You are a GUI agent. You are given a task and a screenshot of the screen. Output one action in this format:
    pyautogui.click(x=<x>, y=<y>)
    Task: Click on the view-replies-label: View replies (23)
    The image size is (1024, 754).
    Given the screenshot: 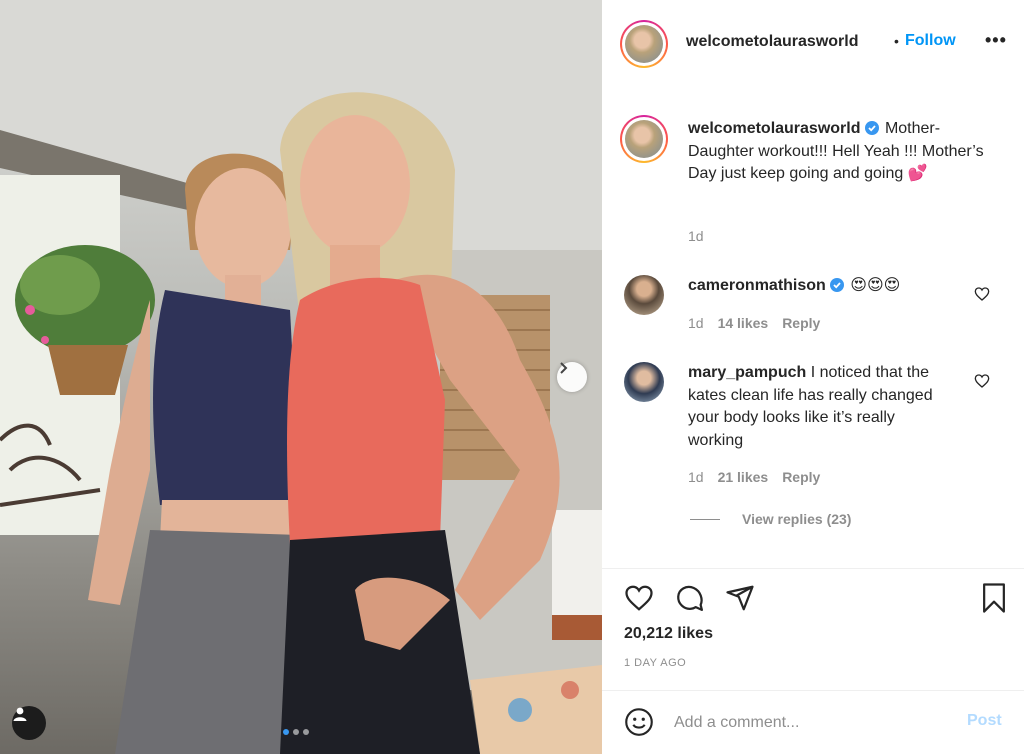 What is the action you would take?
    pyautogui.click(x=797, y=519)
    